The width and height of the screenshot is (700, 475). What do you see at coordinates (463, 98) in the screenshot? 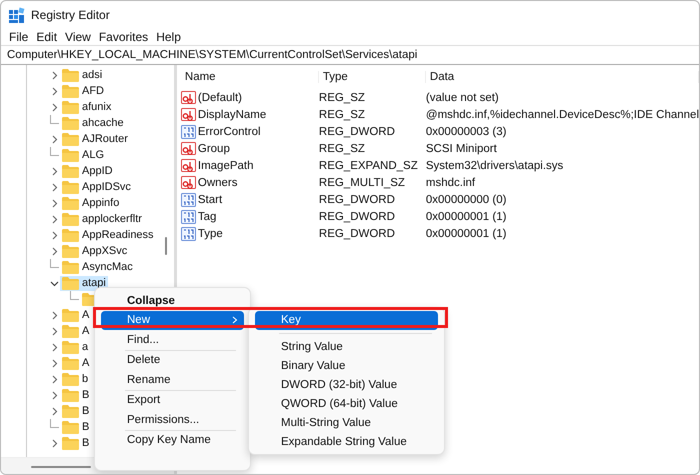
I see `value-data: (value not set)` at bounding box center [463, 98].